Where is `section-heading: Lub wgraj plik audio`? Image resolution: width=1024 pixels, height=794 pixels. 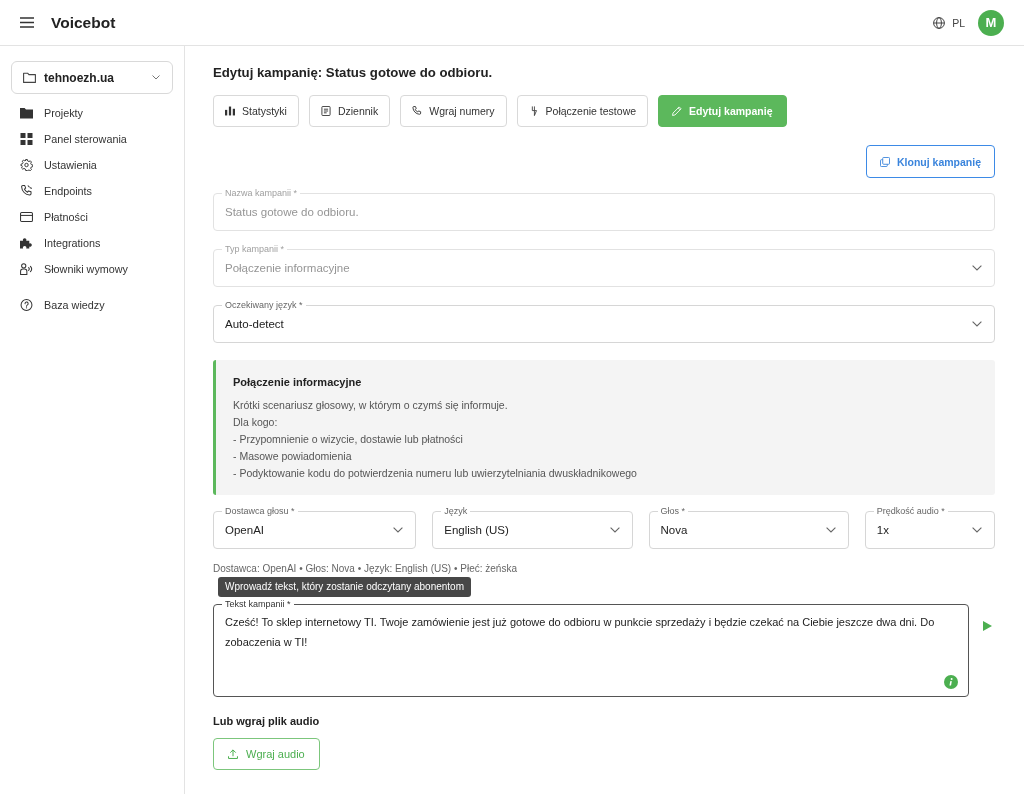 section-heading: Lub wgraj plik audio is located at coordinates (266, 721).